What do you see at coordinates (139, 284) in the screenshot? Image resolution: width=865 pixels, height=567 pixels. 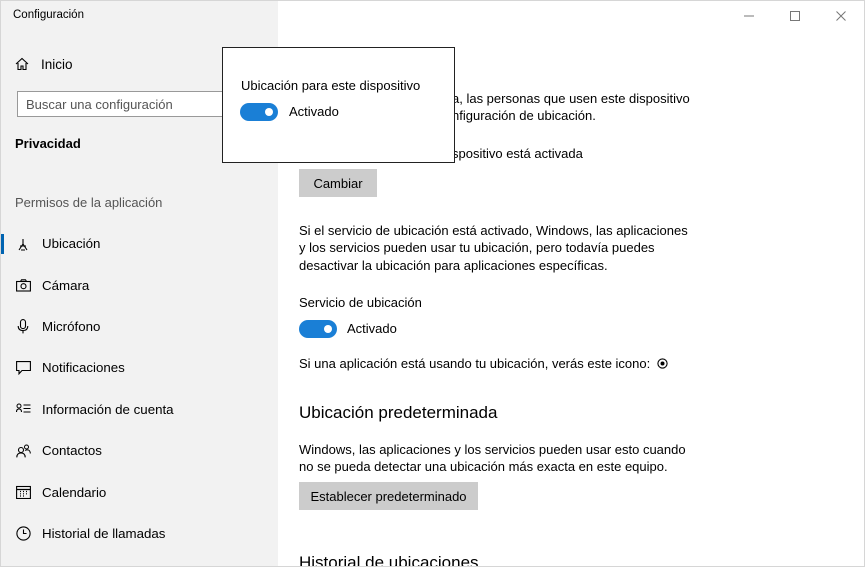 I see `sidebar-item-camera: Cámara` at bounding box center [139, 284].